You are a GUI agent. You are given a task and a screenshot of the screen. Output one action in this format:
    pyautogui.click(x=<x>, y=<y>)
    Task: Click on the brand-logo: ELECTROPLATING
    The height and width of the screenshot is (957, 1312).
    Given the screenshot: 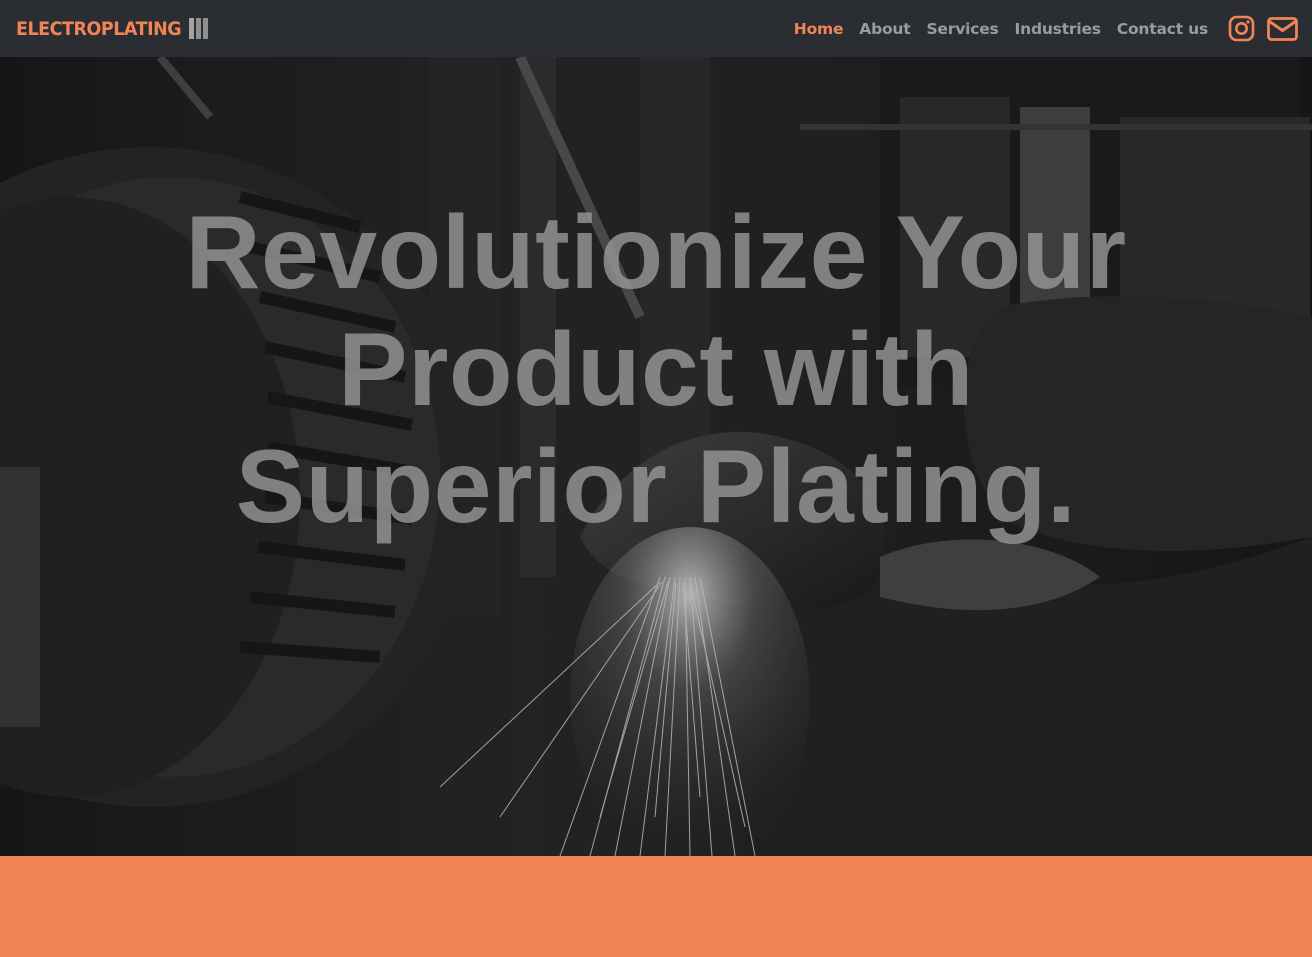 What is the action you would take?
    pyautogui.click(x=112, y=29)
    